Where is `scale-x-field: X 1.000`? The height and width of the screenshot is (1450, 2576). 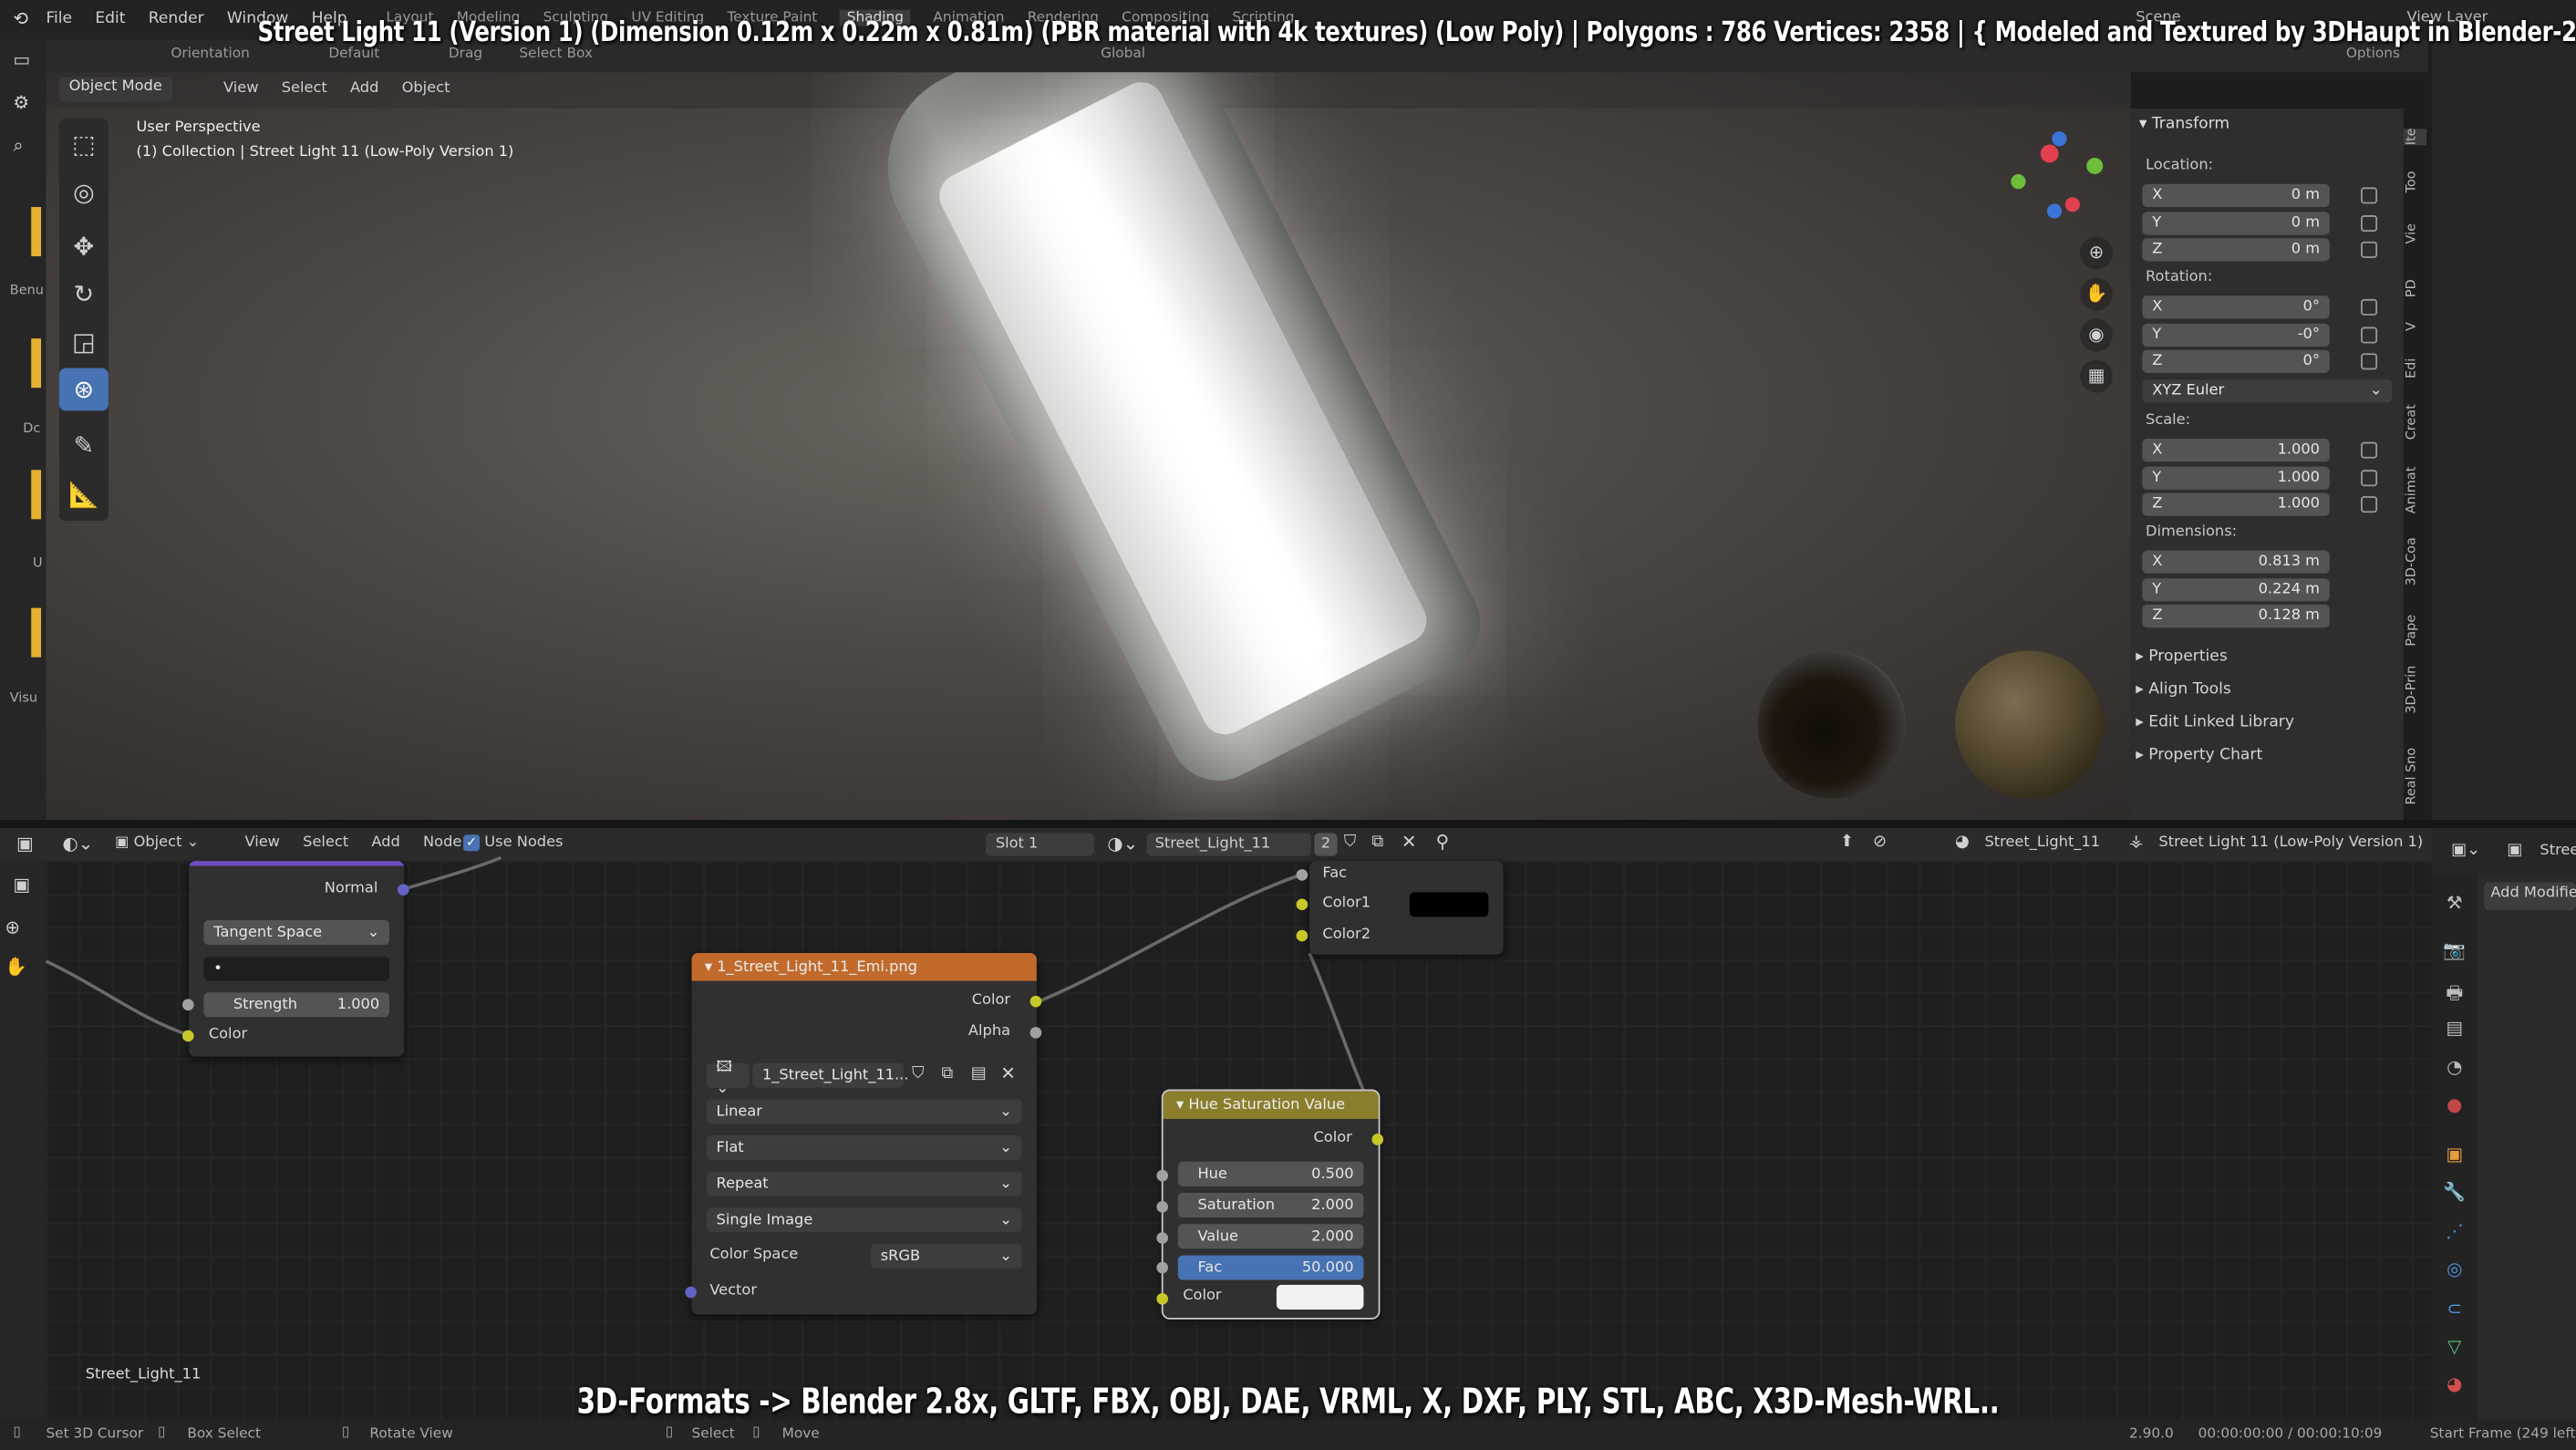 scale-x-field: X 1.000 is located at coordinates (2236, 450).